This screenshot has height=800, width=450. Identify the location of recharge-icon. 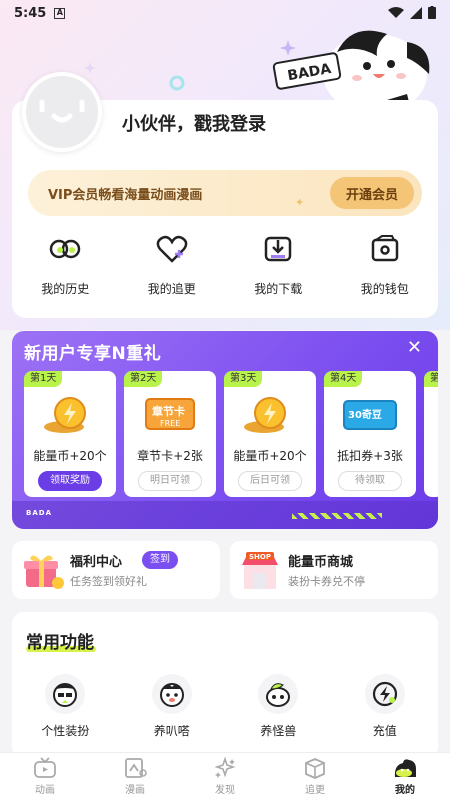
(384, 694).